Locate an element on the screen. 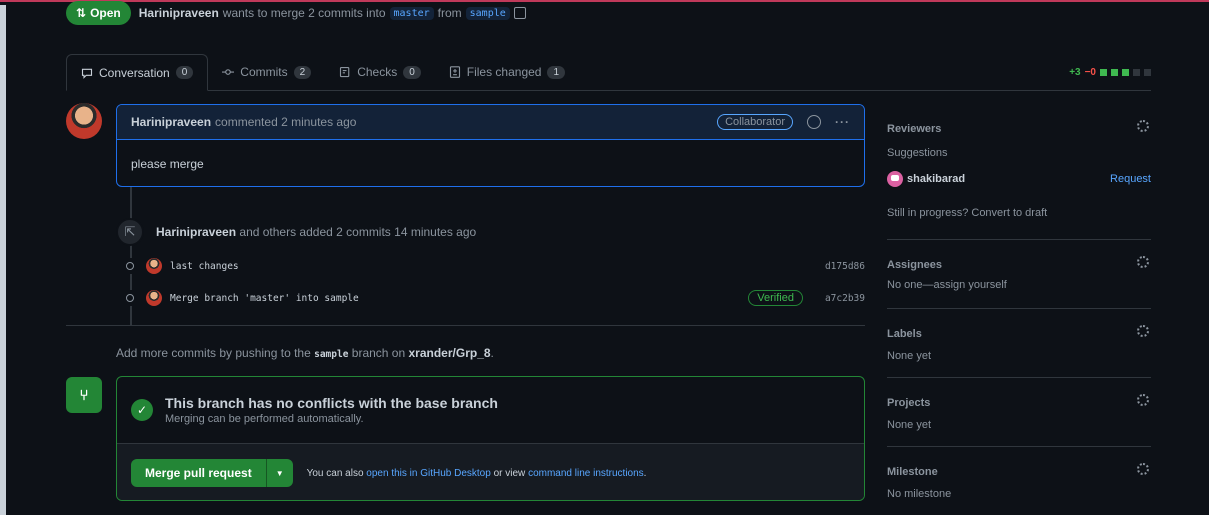  tab-commits: Commits 2 is located at coordinates (266, 72).